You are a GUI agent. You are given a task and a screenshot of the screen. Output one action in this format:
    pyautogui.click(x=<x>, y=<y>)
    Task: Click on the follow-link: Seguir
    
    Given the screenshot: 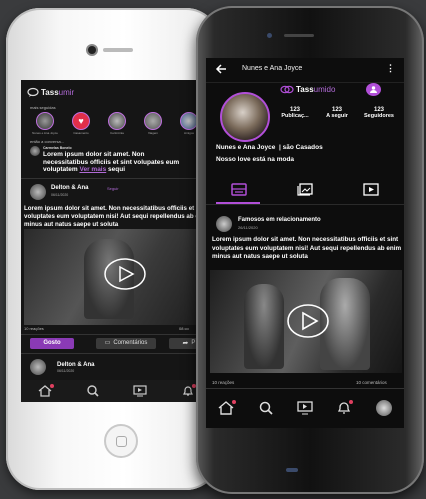 What is the action you would take?
    pyautogui.click(x=113, y=188)
    